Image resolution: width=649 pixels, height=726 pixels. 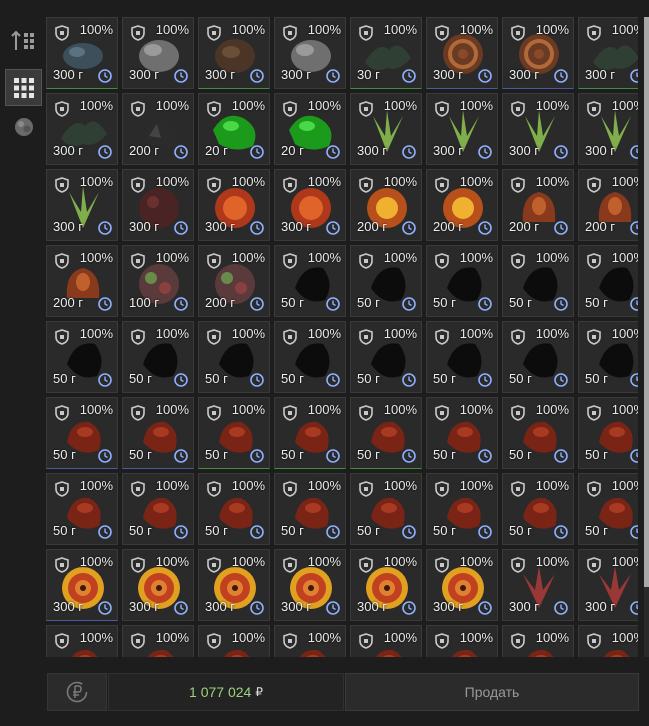 I want to click on refresh-ruble-icon, so click(x=77, y=692).